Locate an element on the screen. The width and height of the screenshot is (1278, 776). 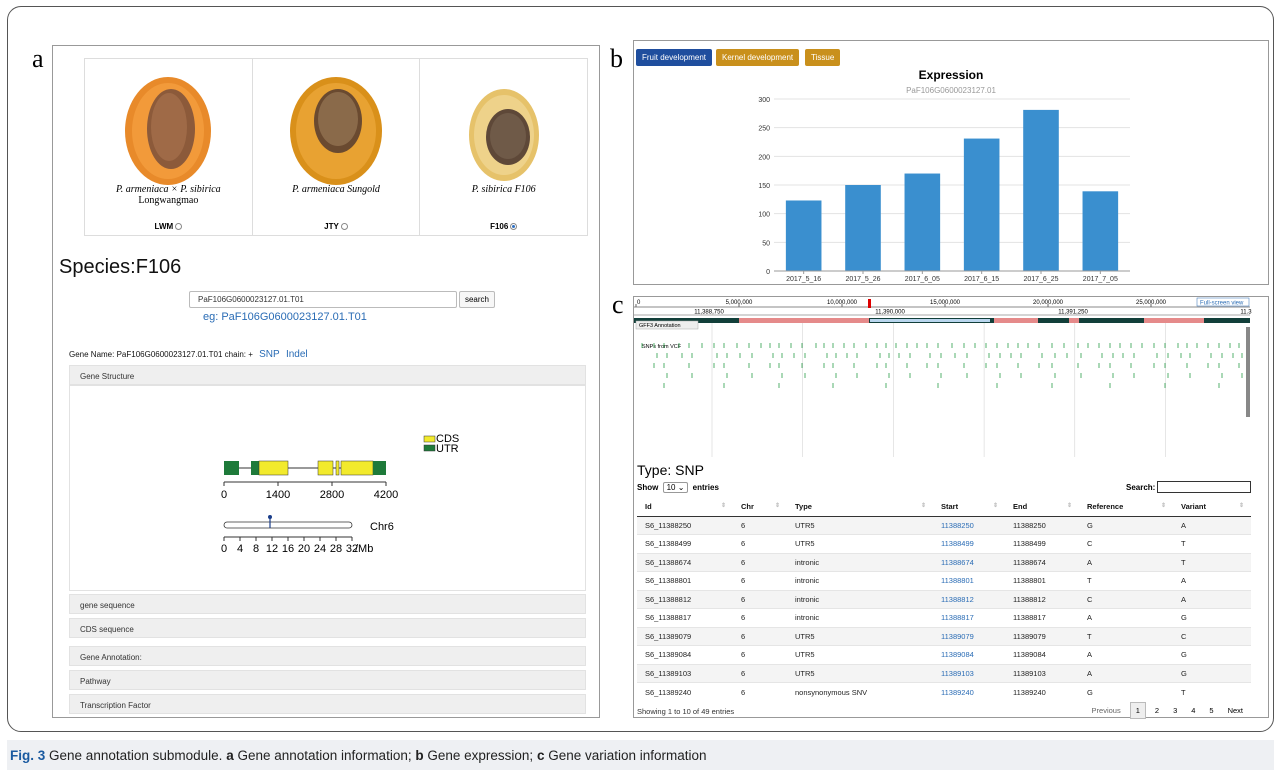
legend-utr-label: UTR is located at coordinates (447, 449).